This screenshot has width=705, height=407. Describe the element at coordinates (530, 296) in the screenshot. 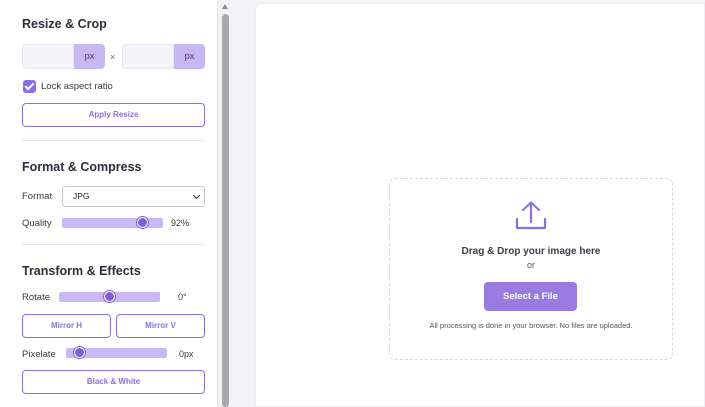

I see `select-file-button: Select a File` at that location.